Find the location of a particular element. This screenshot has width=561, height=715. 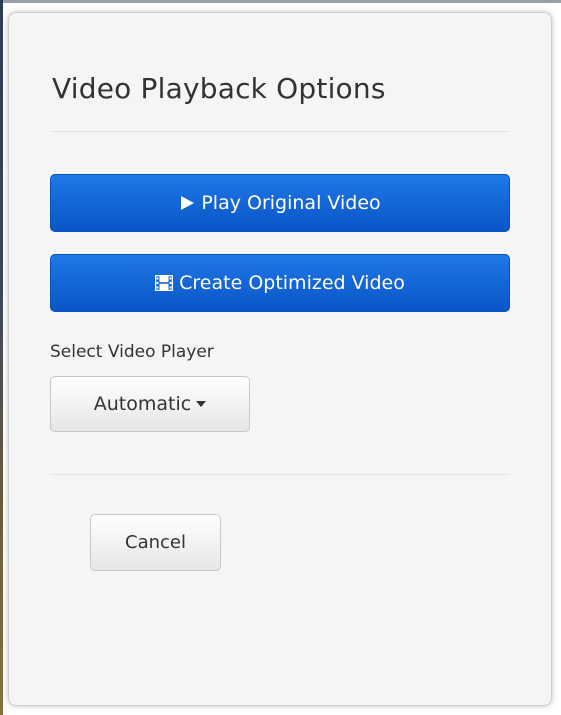

play-original-video-label: Play Original Video is located at coordinates (291, 203).